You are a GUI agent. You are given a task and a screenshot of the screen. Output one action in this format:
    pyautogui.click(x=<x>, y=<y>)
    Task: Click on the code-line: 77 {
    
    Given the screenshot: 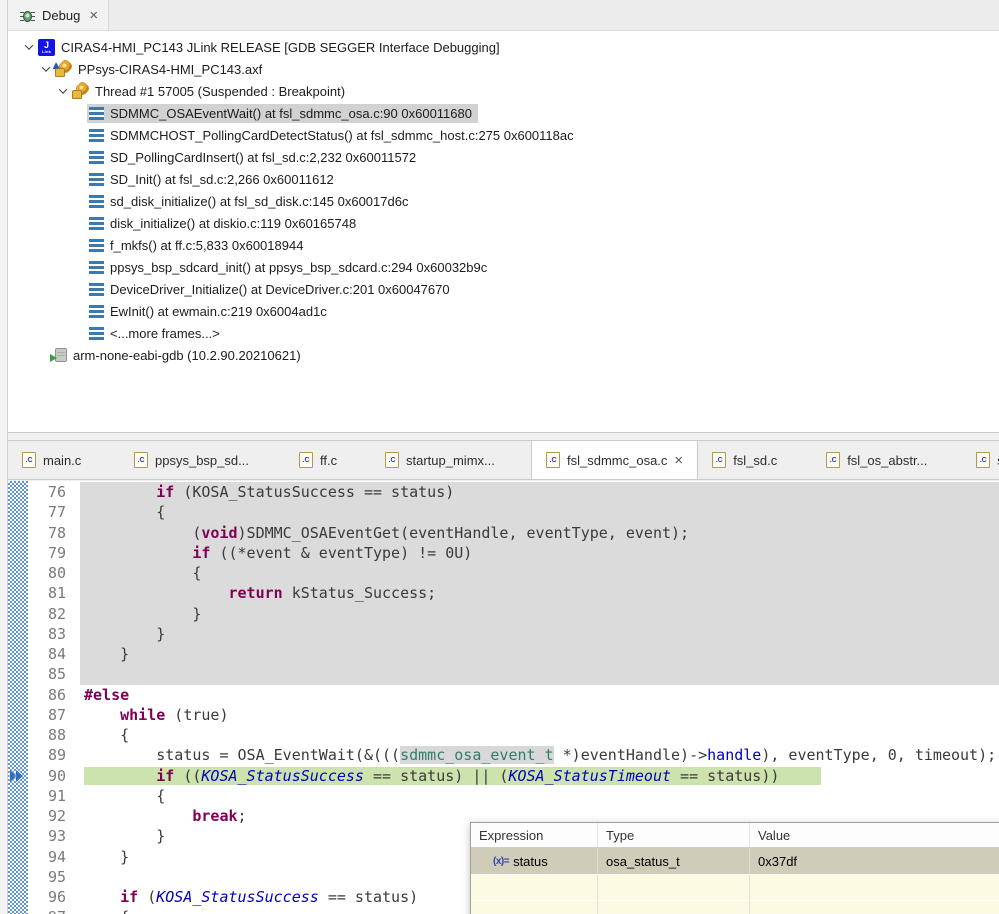 What is the action you would take?
    pyautogui.click(x=513, y=512)
    